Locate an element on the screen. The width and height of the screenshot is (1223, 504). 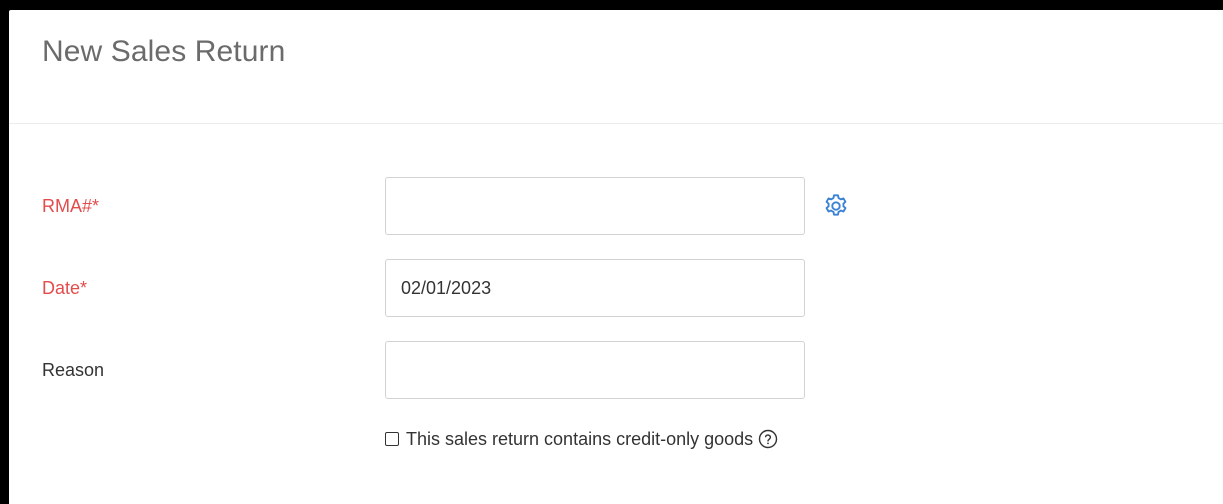
question-circle-icon is located at coordinates (768, 439).